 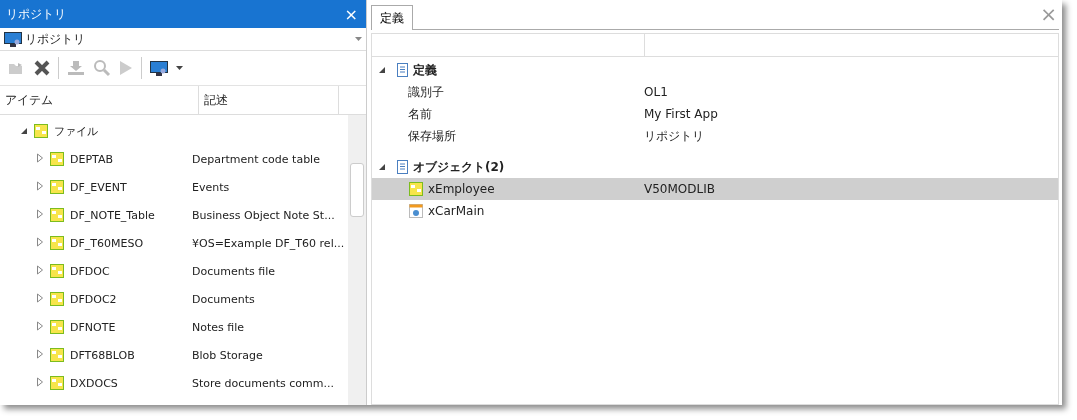 I want to click on property-name: xCarMain, so click(x=456, y=211).